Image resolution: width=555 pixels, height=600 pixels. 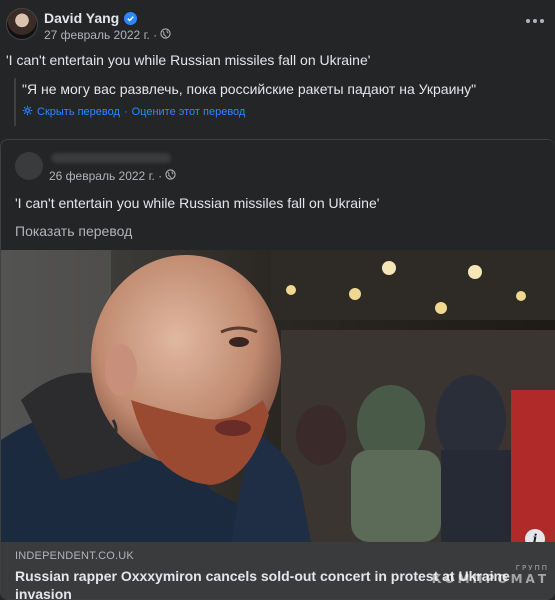 I want to click on author-avatar, so click(x=22, y=24).